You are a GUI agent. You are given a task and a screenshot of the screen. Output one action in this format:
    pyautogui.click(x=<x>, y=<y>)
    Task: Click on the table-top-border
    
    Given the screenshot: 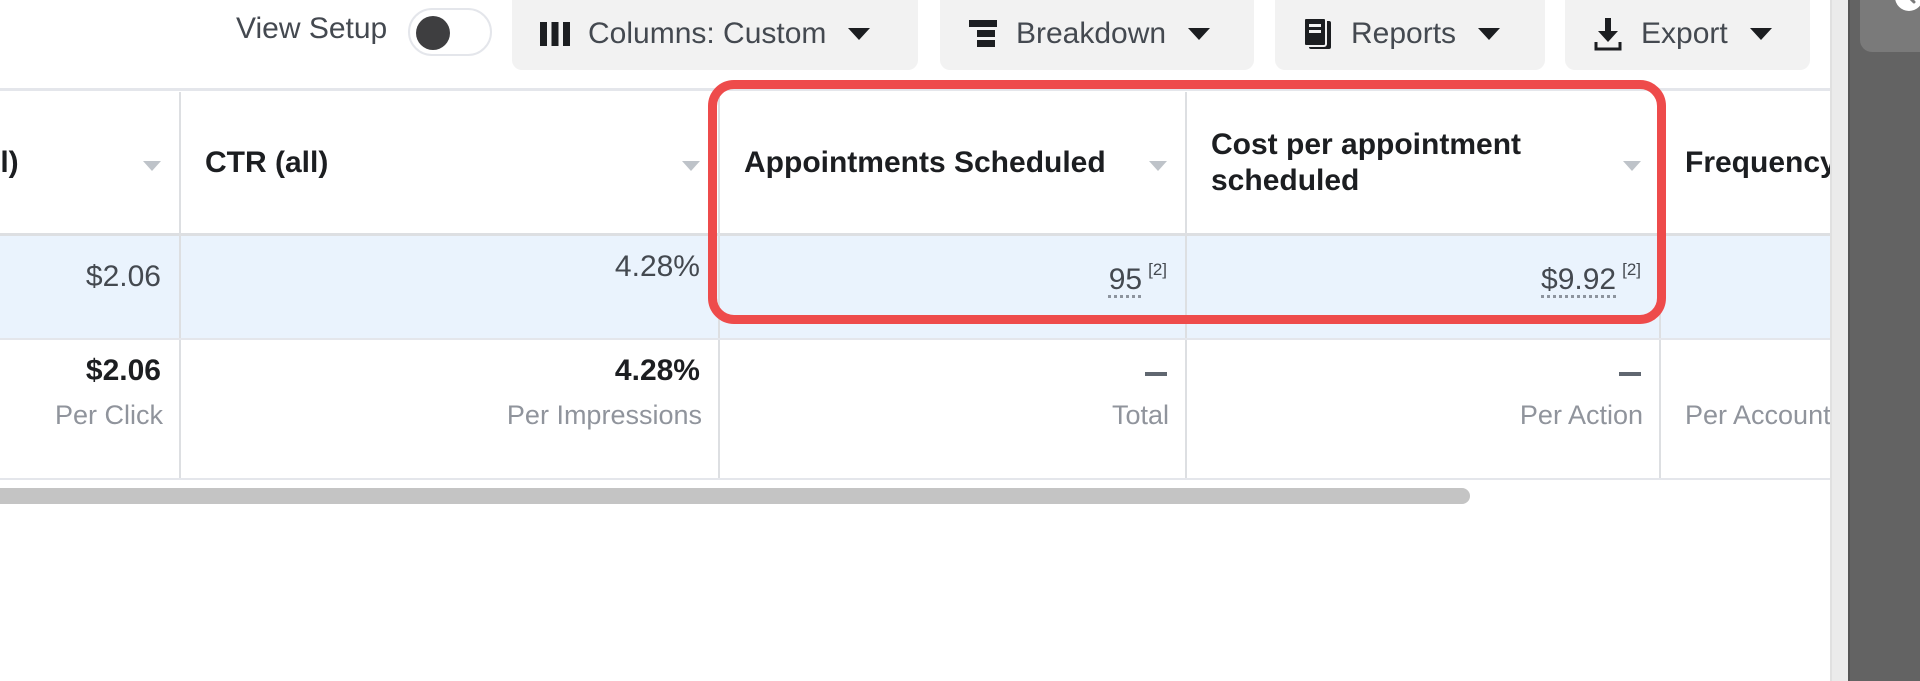 What is the action you would take?
    pyautogui.click(x=915, y=89)
    